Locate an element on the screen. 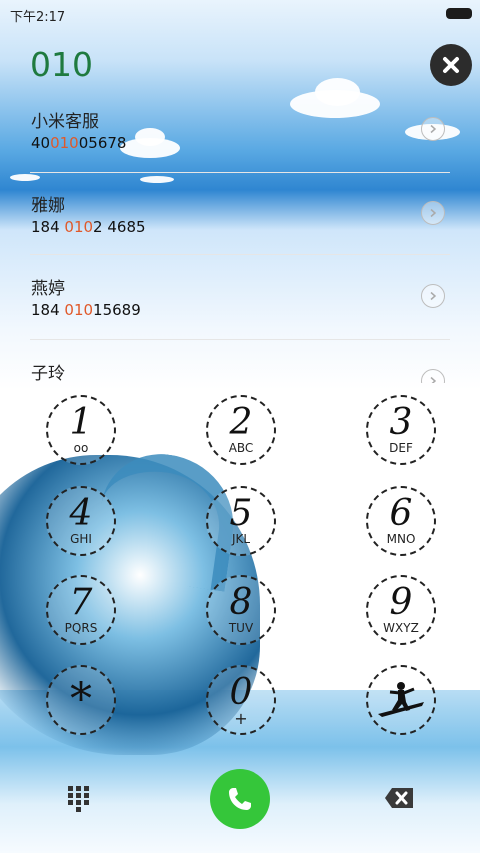 The height and width of the screenshot is (853, 480). key-3: 3 DEF is located at coordinates (401, 430).